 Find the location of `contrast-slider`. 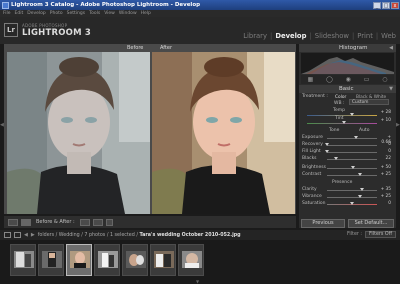

contrast-slider is located at coordinates (352, 175).